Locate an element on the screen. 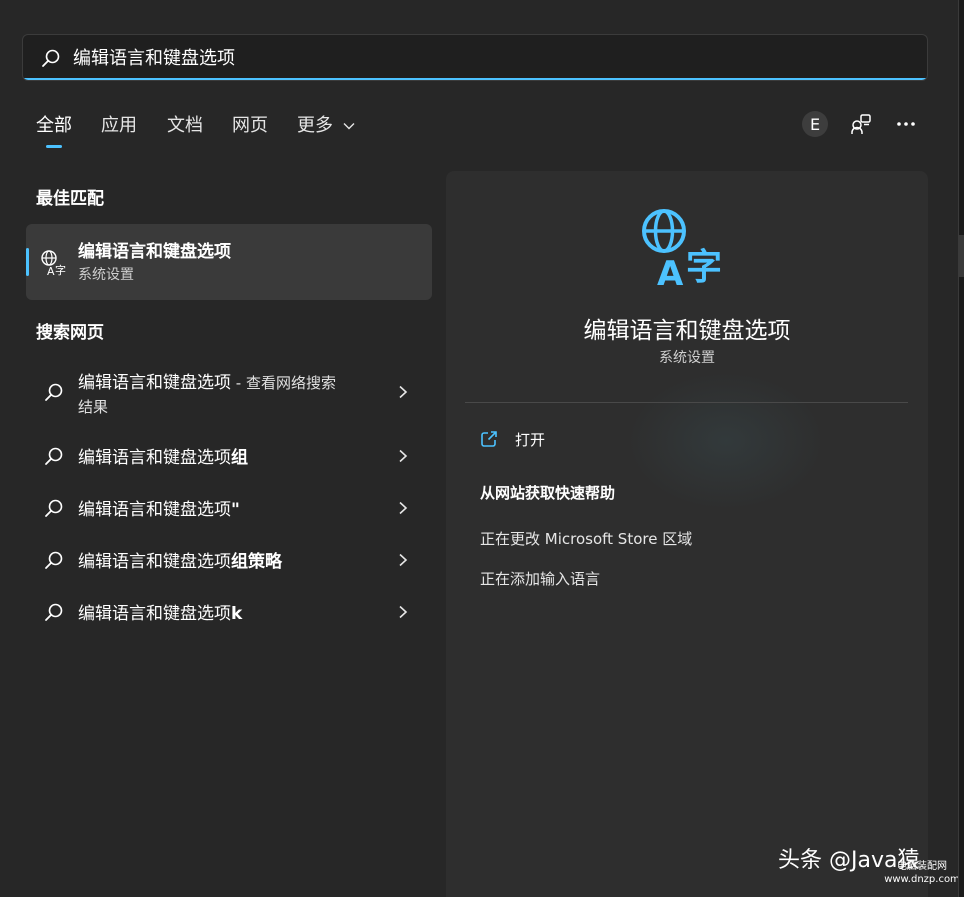  best-match-subtitle: 系统设置 is located at coordinates (106, 275).